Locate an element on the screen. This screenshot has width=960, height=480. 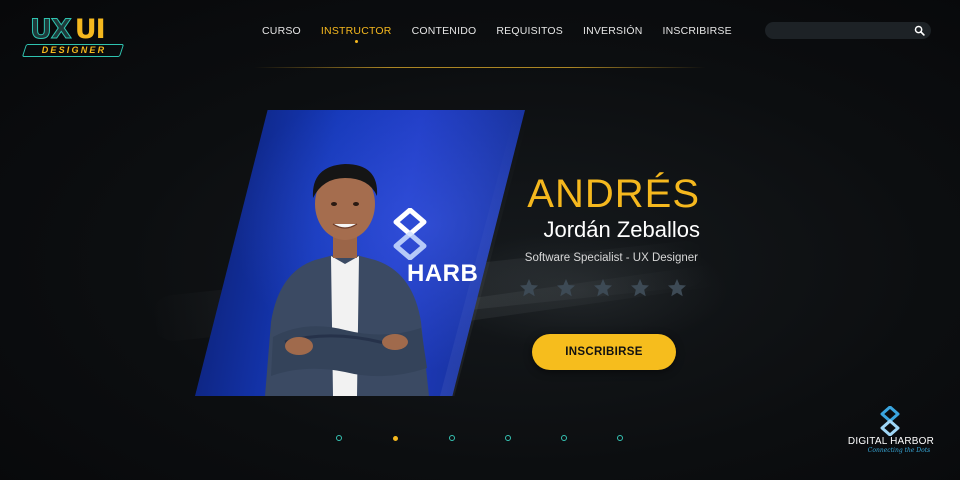
logo-subtitle: DESIGNER is located at coordinates (74, 50).